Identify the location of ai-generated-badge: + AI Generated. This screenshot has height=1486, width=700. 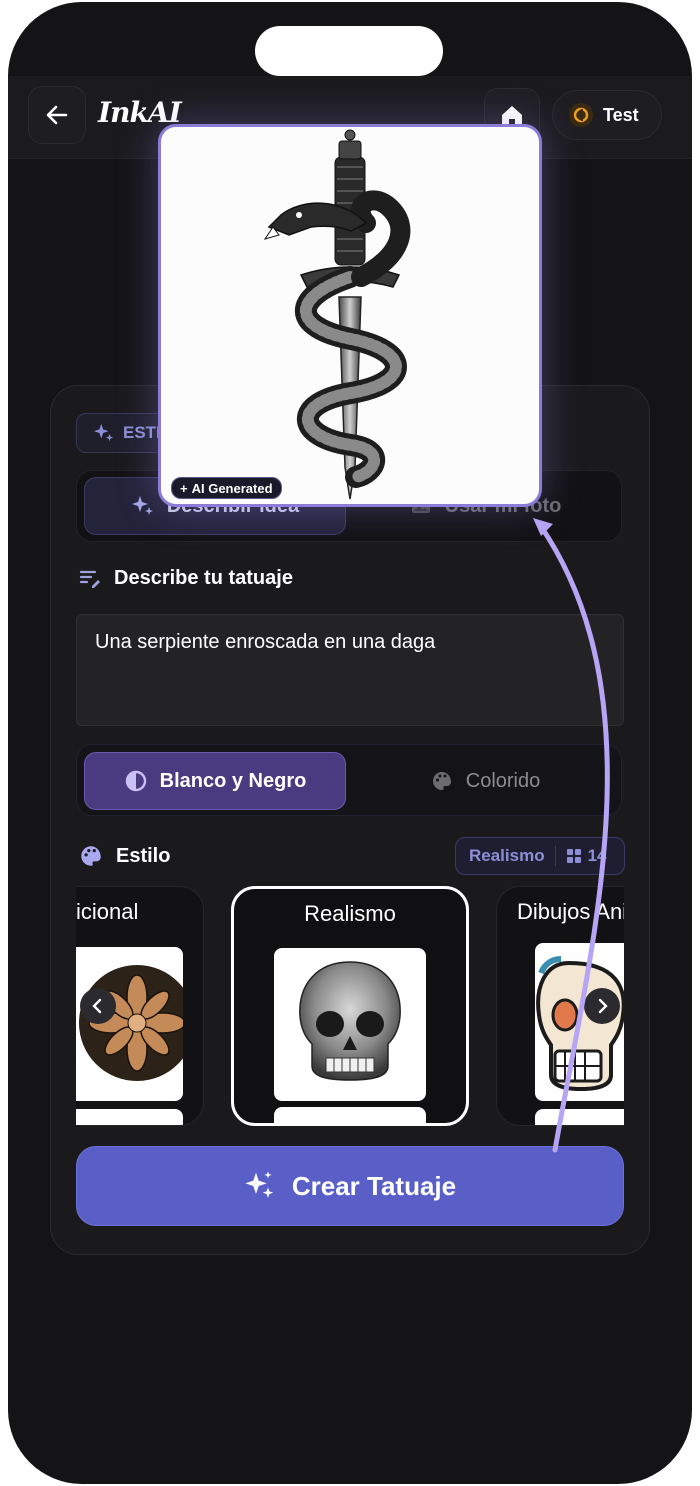
(226, 488).